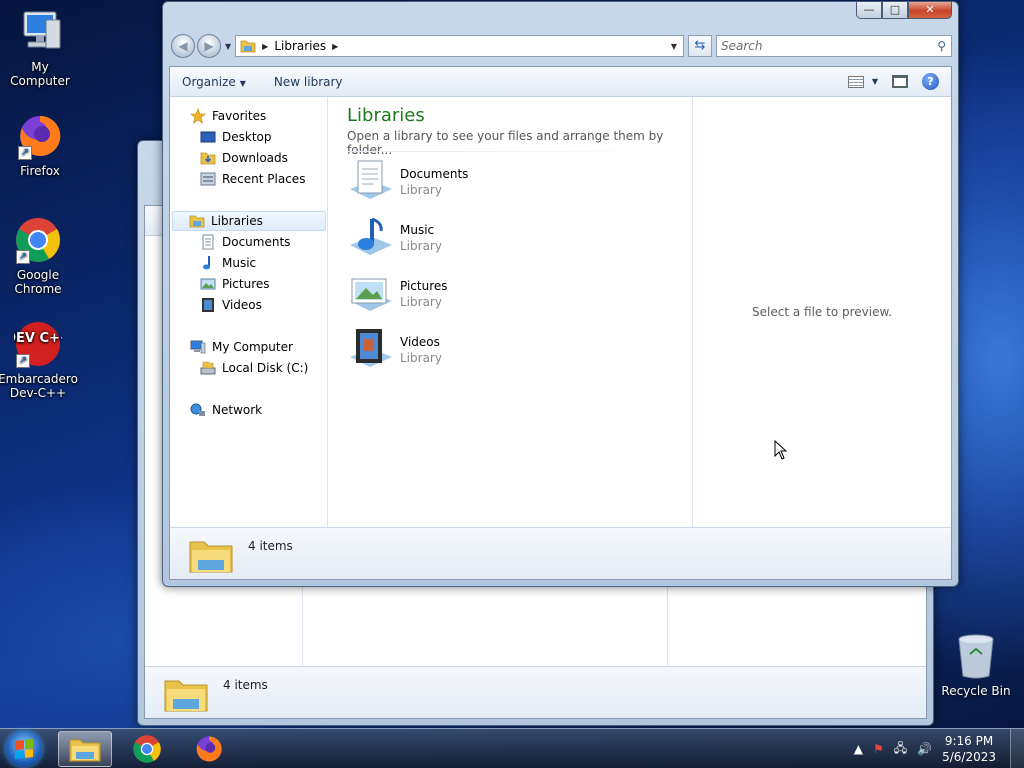  Describe the element at coordinates (300, 46) in the screenshot. I see `breadcrumb-libraries: Libraries` at that location.